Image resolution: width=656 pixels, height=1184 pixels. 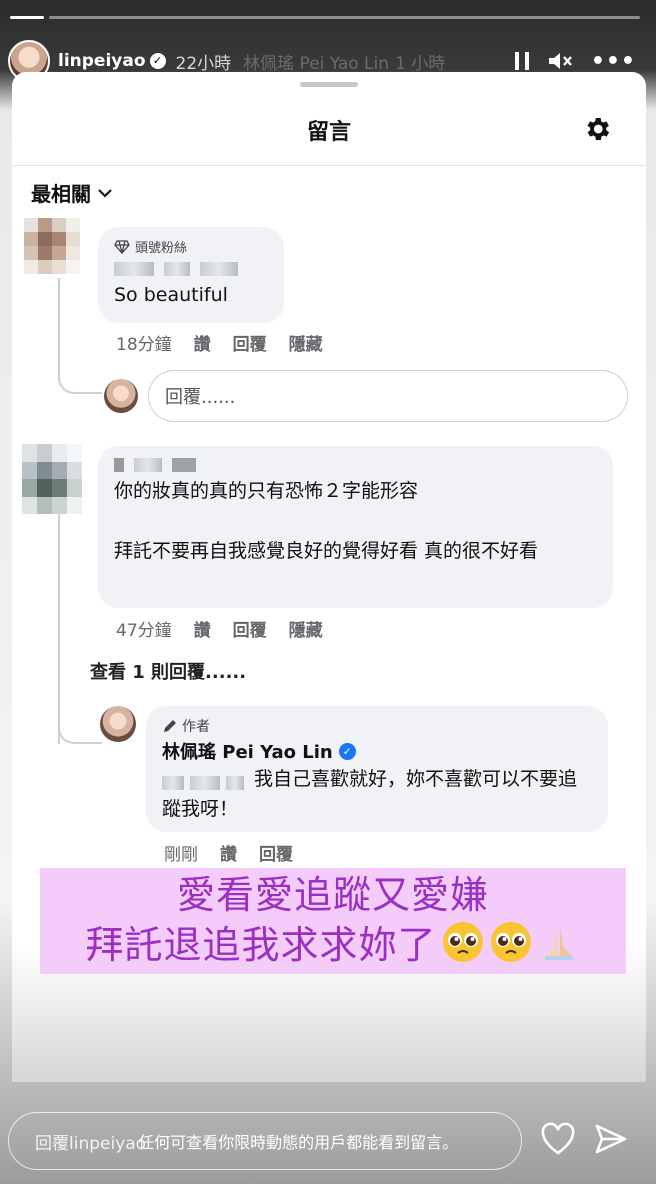 I want to click on author-reply-actions: 剛剛 讚 回覆, so click(x=228, y=852).